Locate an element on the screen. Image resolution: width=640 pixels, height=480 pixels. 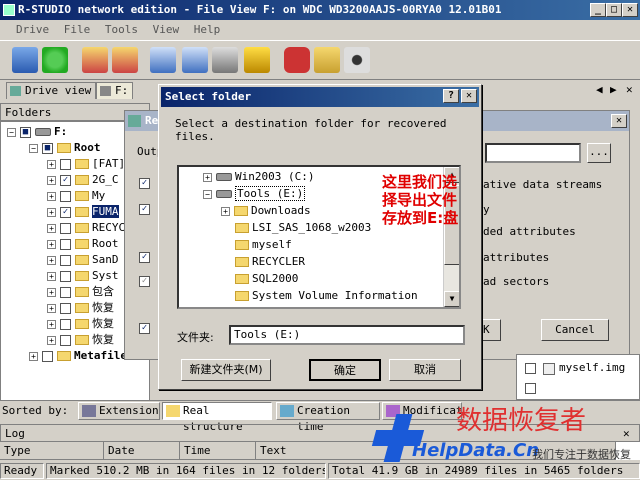
tree-node: − ■ Root is located at coordinates (65, 148).